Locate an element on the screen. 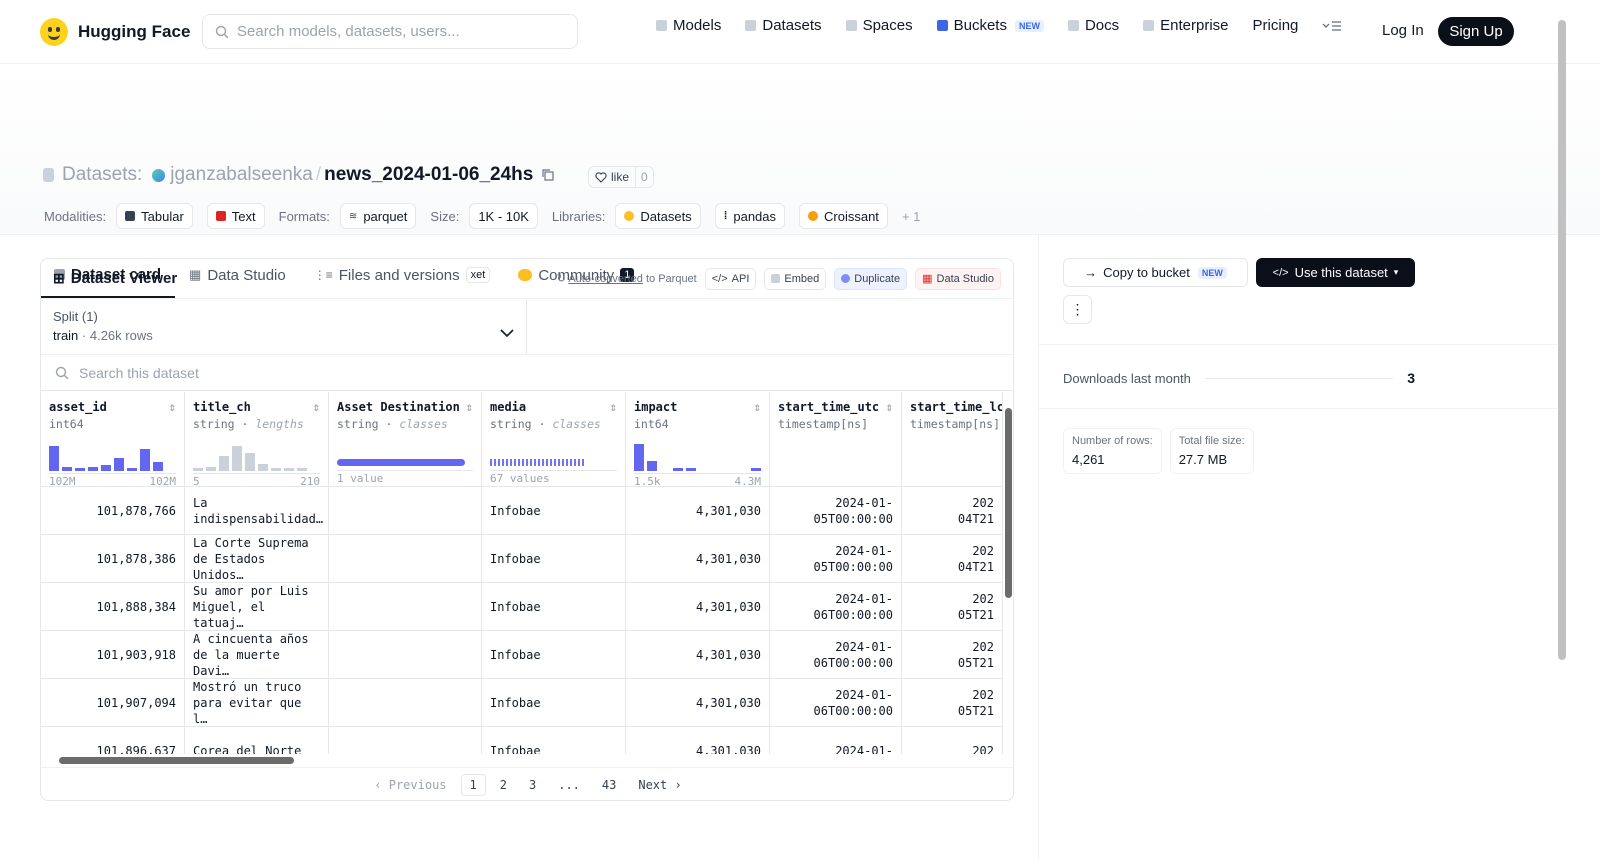 The width and height of the screenshot is (1600, 861). nav-menu-button is located at coordinates (1332, 26).